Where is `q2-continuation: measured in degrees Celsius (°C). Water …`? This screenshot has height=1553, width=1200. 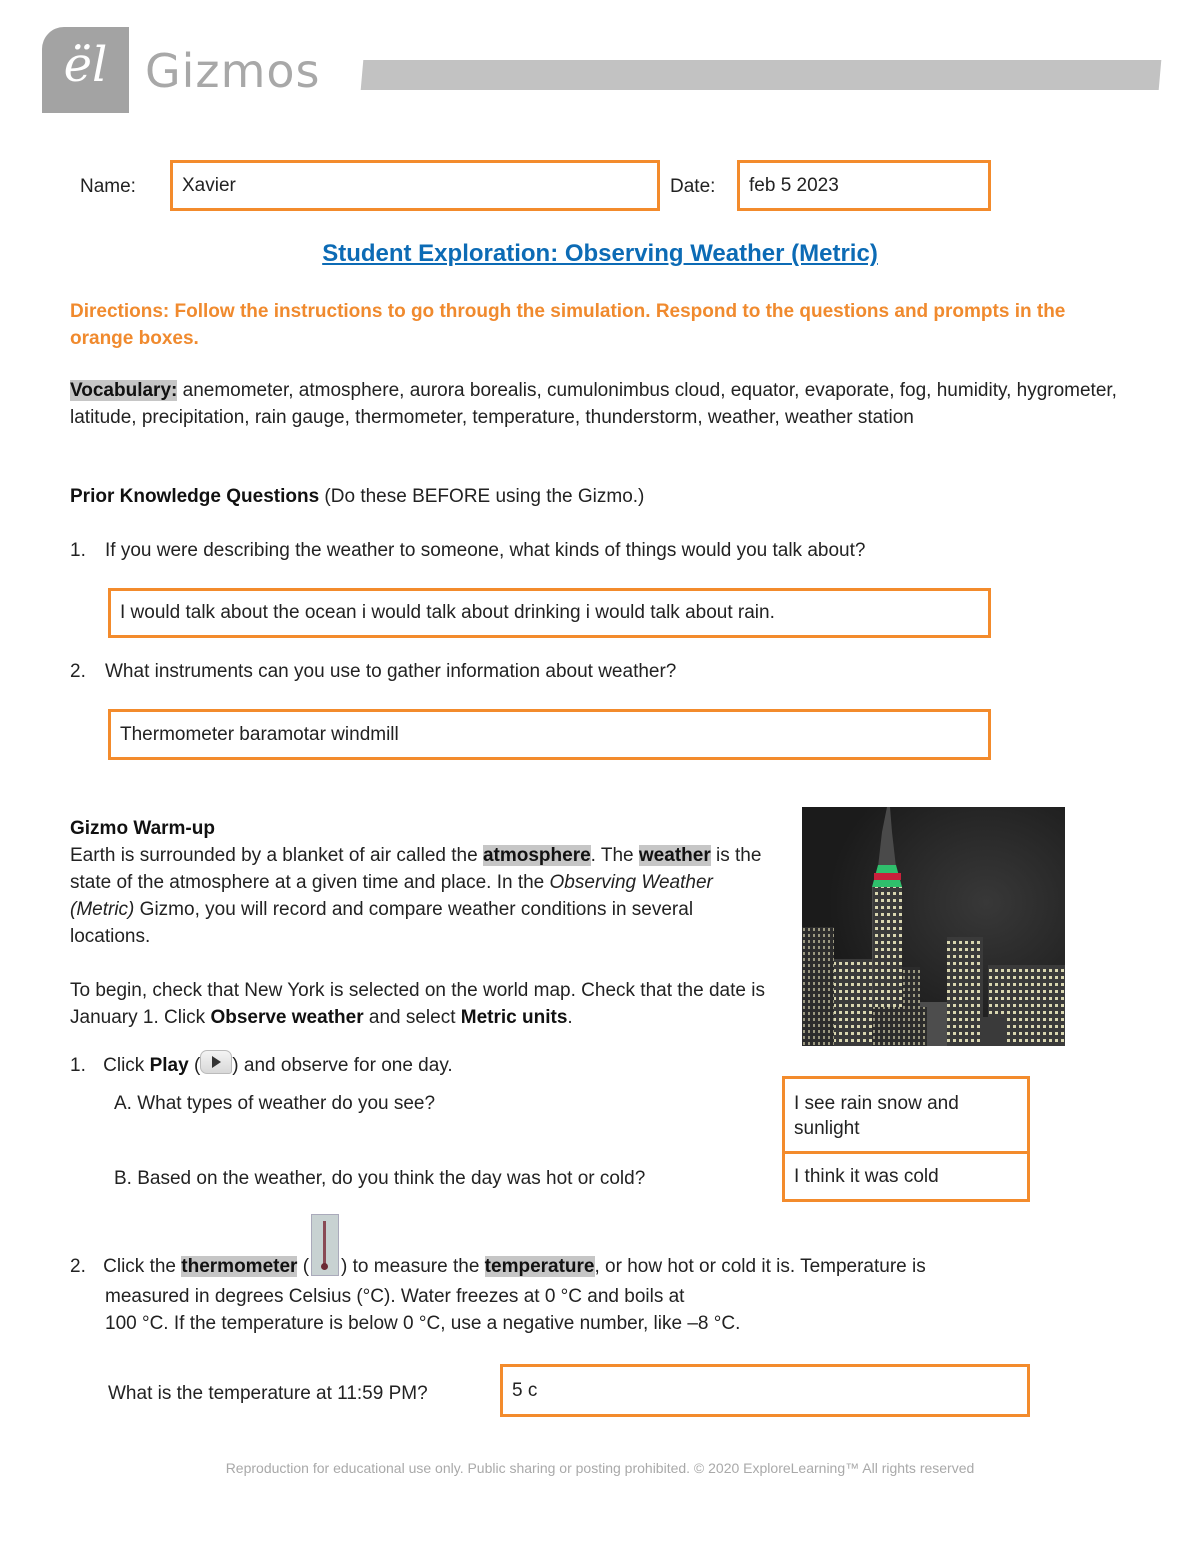 q2-continuation: measured in degrees Celsius (°C). Water … is located at coordinates (455, 1310).